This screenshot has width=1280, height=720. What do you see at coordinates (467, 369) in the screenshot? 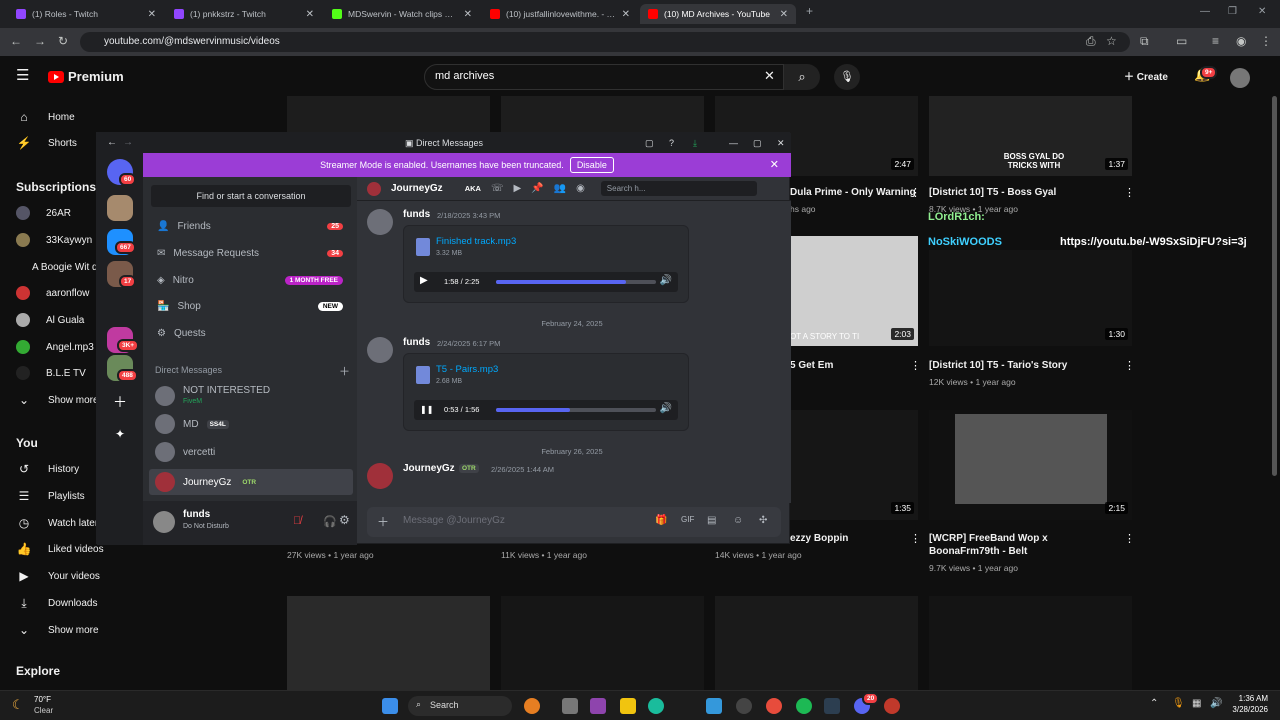
I see `file-link: T5 - Pairs.mp3` at bounding box center [467, 369].